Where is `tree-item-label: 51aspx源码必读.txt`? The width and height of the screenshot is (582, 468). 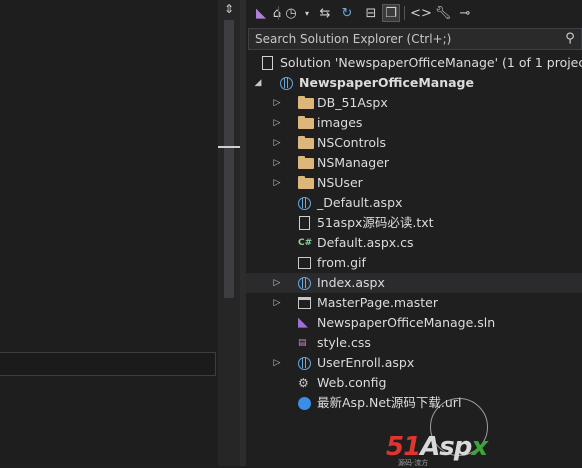 tree-item-label: 51aspx源码必读.txt is located at coordinates (375, 222).